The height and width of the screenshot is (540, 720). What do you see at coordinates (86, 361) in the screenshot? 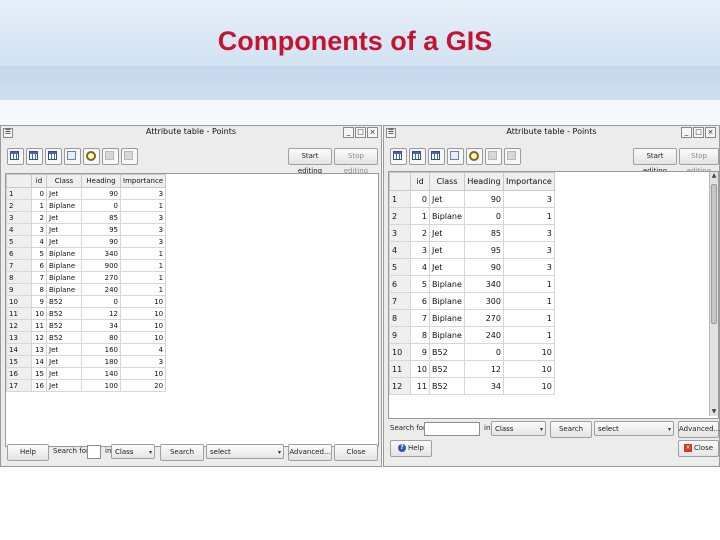
I see `table-row: 15 14 Jet 180 3` at bounding box center [86, 361].